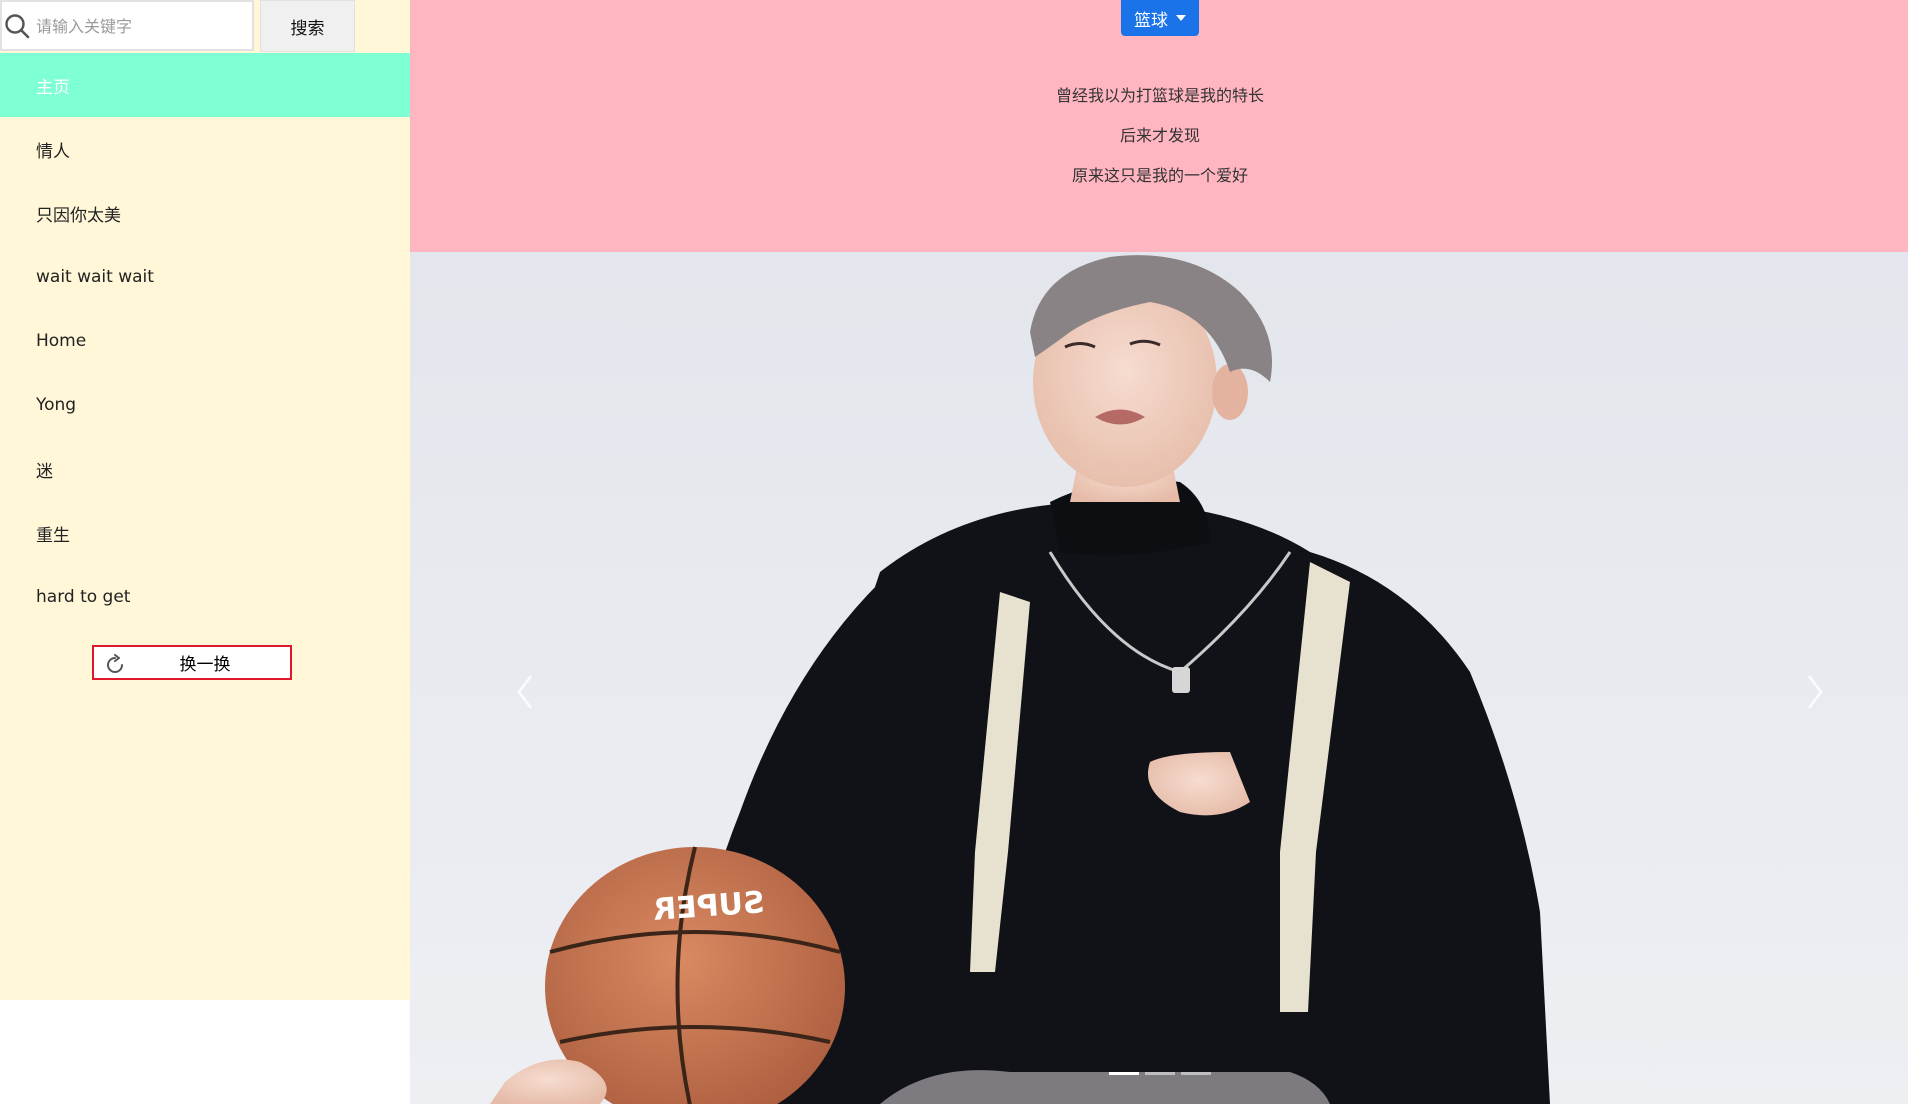 The image size is (1910, 1104). Describe the element at coordinates (17, 26) in the screenshot. I see `search-icon` at that location.